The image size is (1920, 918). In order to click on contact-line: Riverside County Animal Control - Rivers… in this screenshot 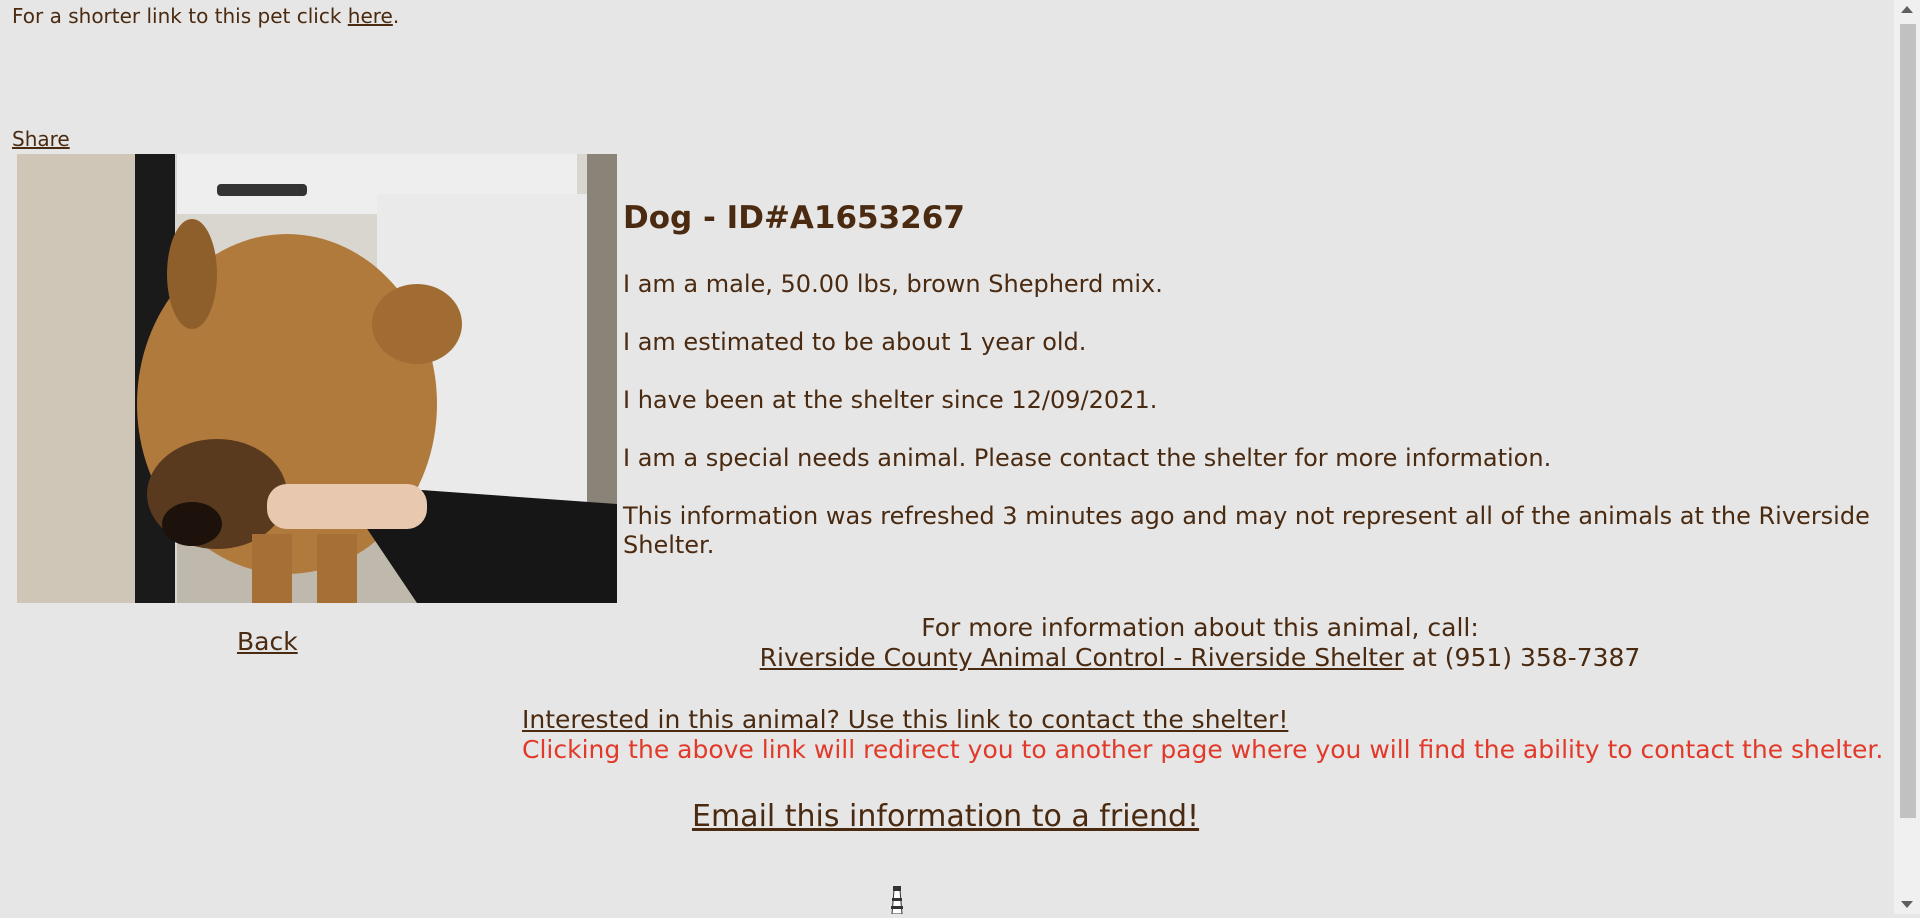, I will do `click(1200, 658)`.